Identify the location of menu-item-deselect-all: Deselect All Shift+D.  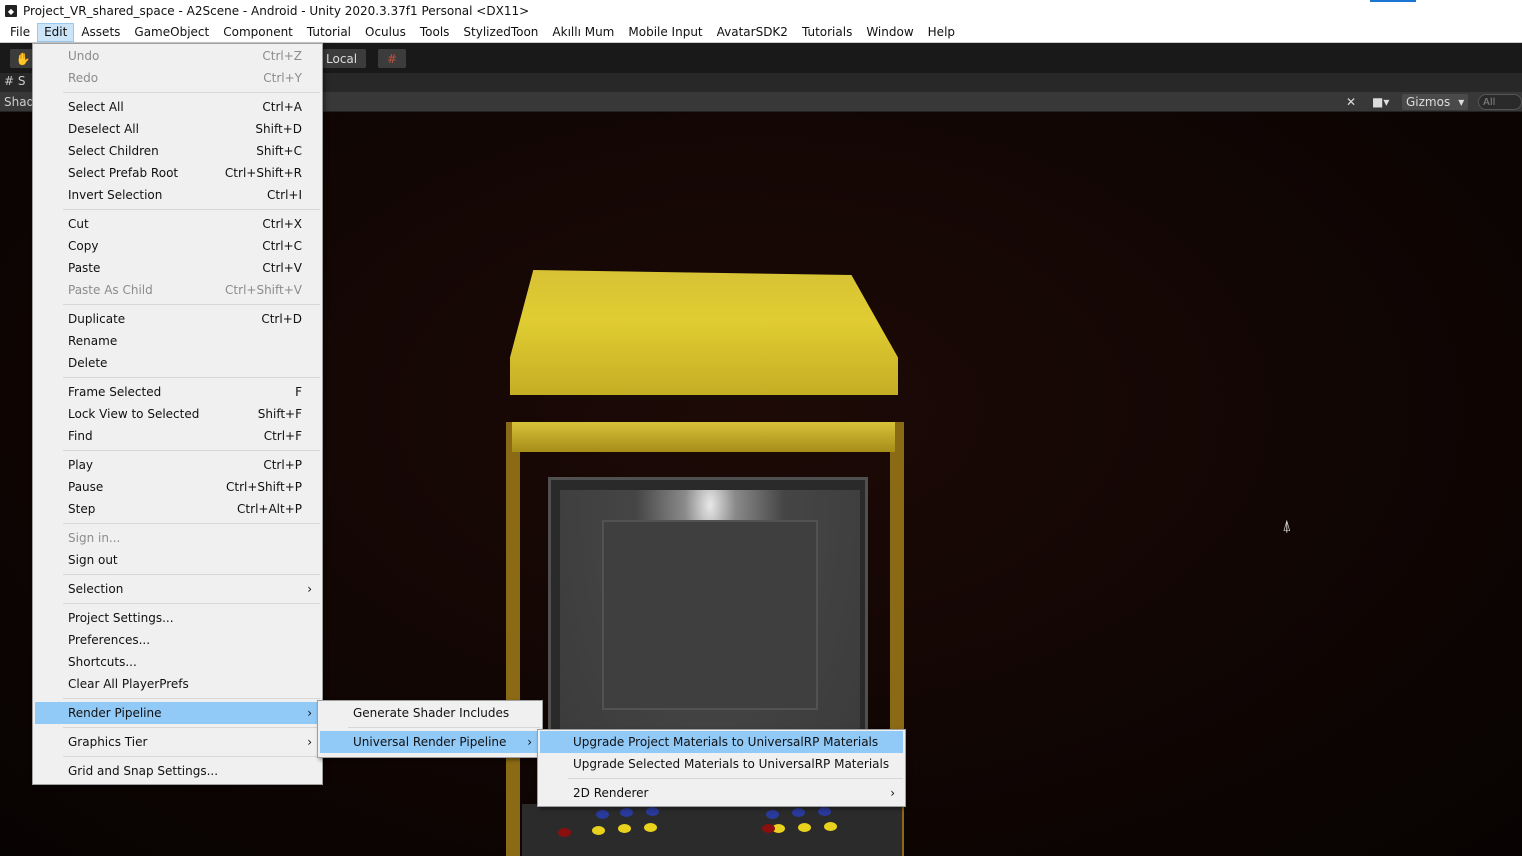
(177, 129).